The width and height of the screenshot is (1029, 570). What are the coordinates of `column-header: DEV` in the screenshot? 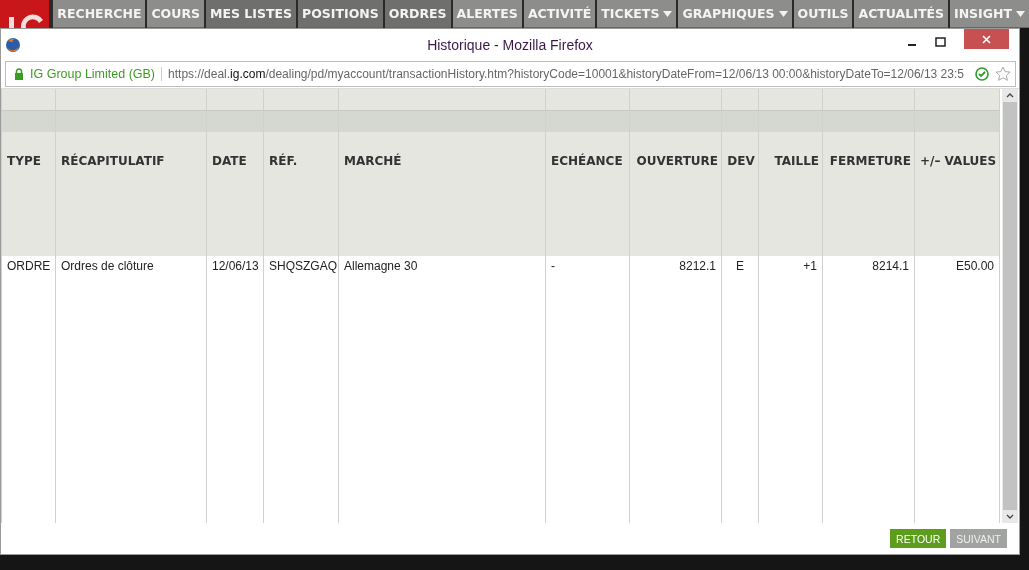 It's located at (740, 194).